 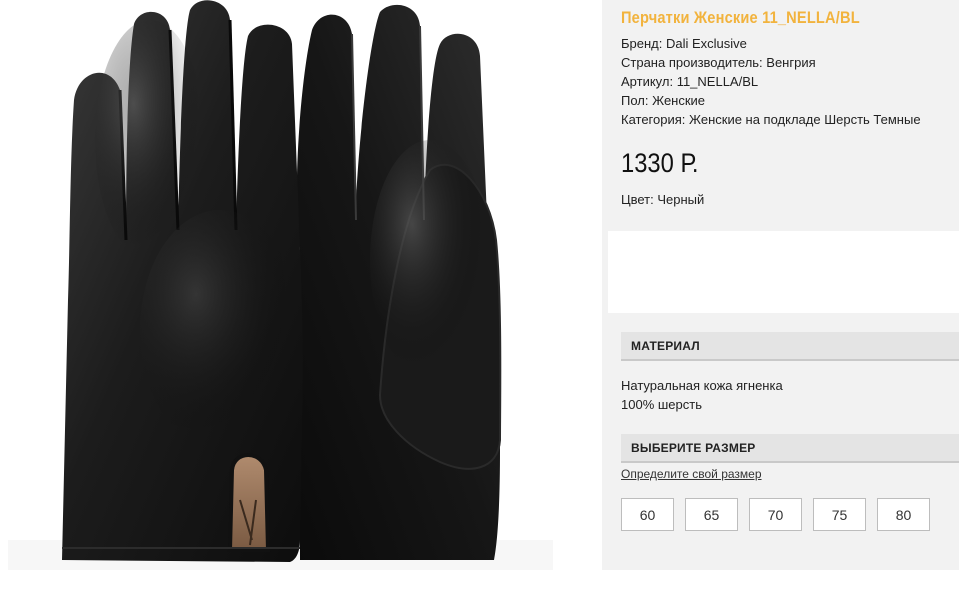 I want to click on brand-line: Бренд: Dali Exclusive, so click(x=684, y=43).